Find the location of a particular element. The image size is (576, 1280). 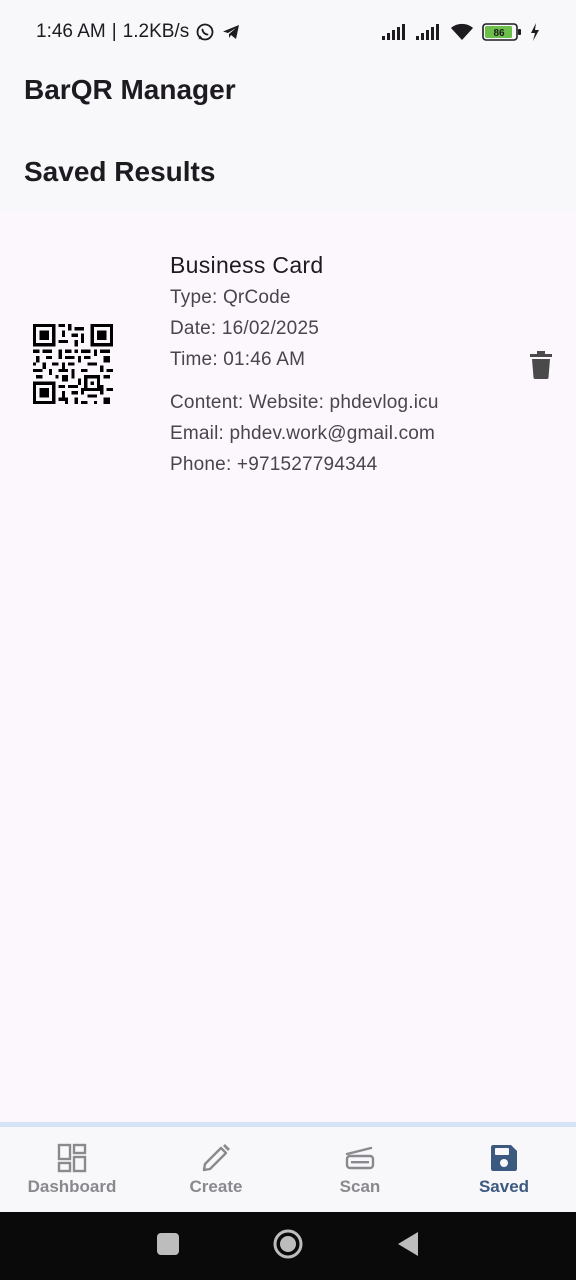

signal-icon is located at coordinates (395, 32).